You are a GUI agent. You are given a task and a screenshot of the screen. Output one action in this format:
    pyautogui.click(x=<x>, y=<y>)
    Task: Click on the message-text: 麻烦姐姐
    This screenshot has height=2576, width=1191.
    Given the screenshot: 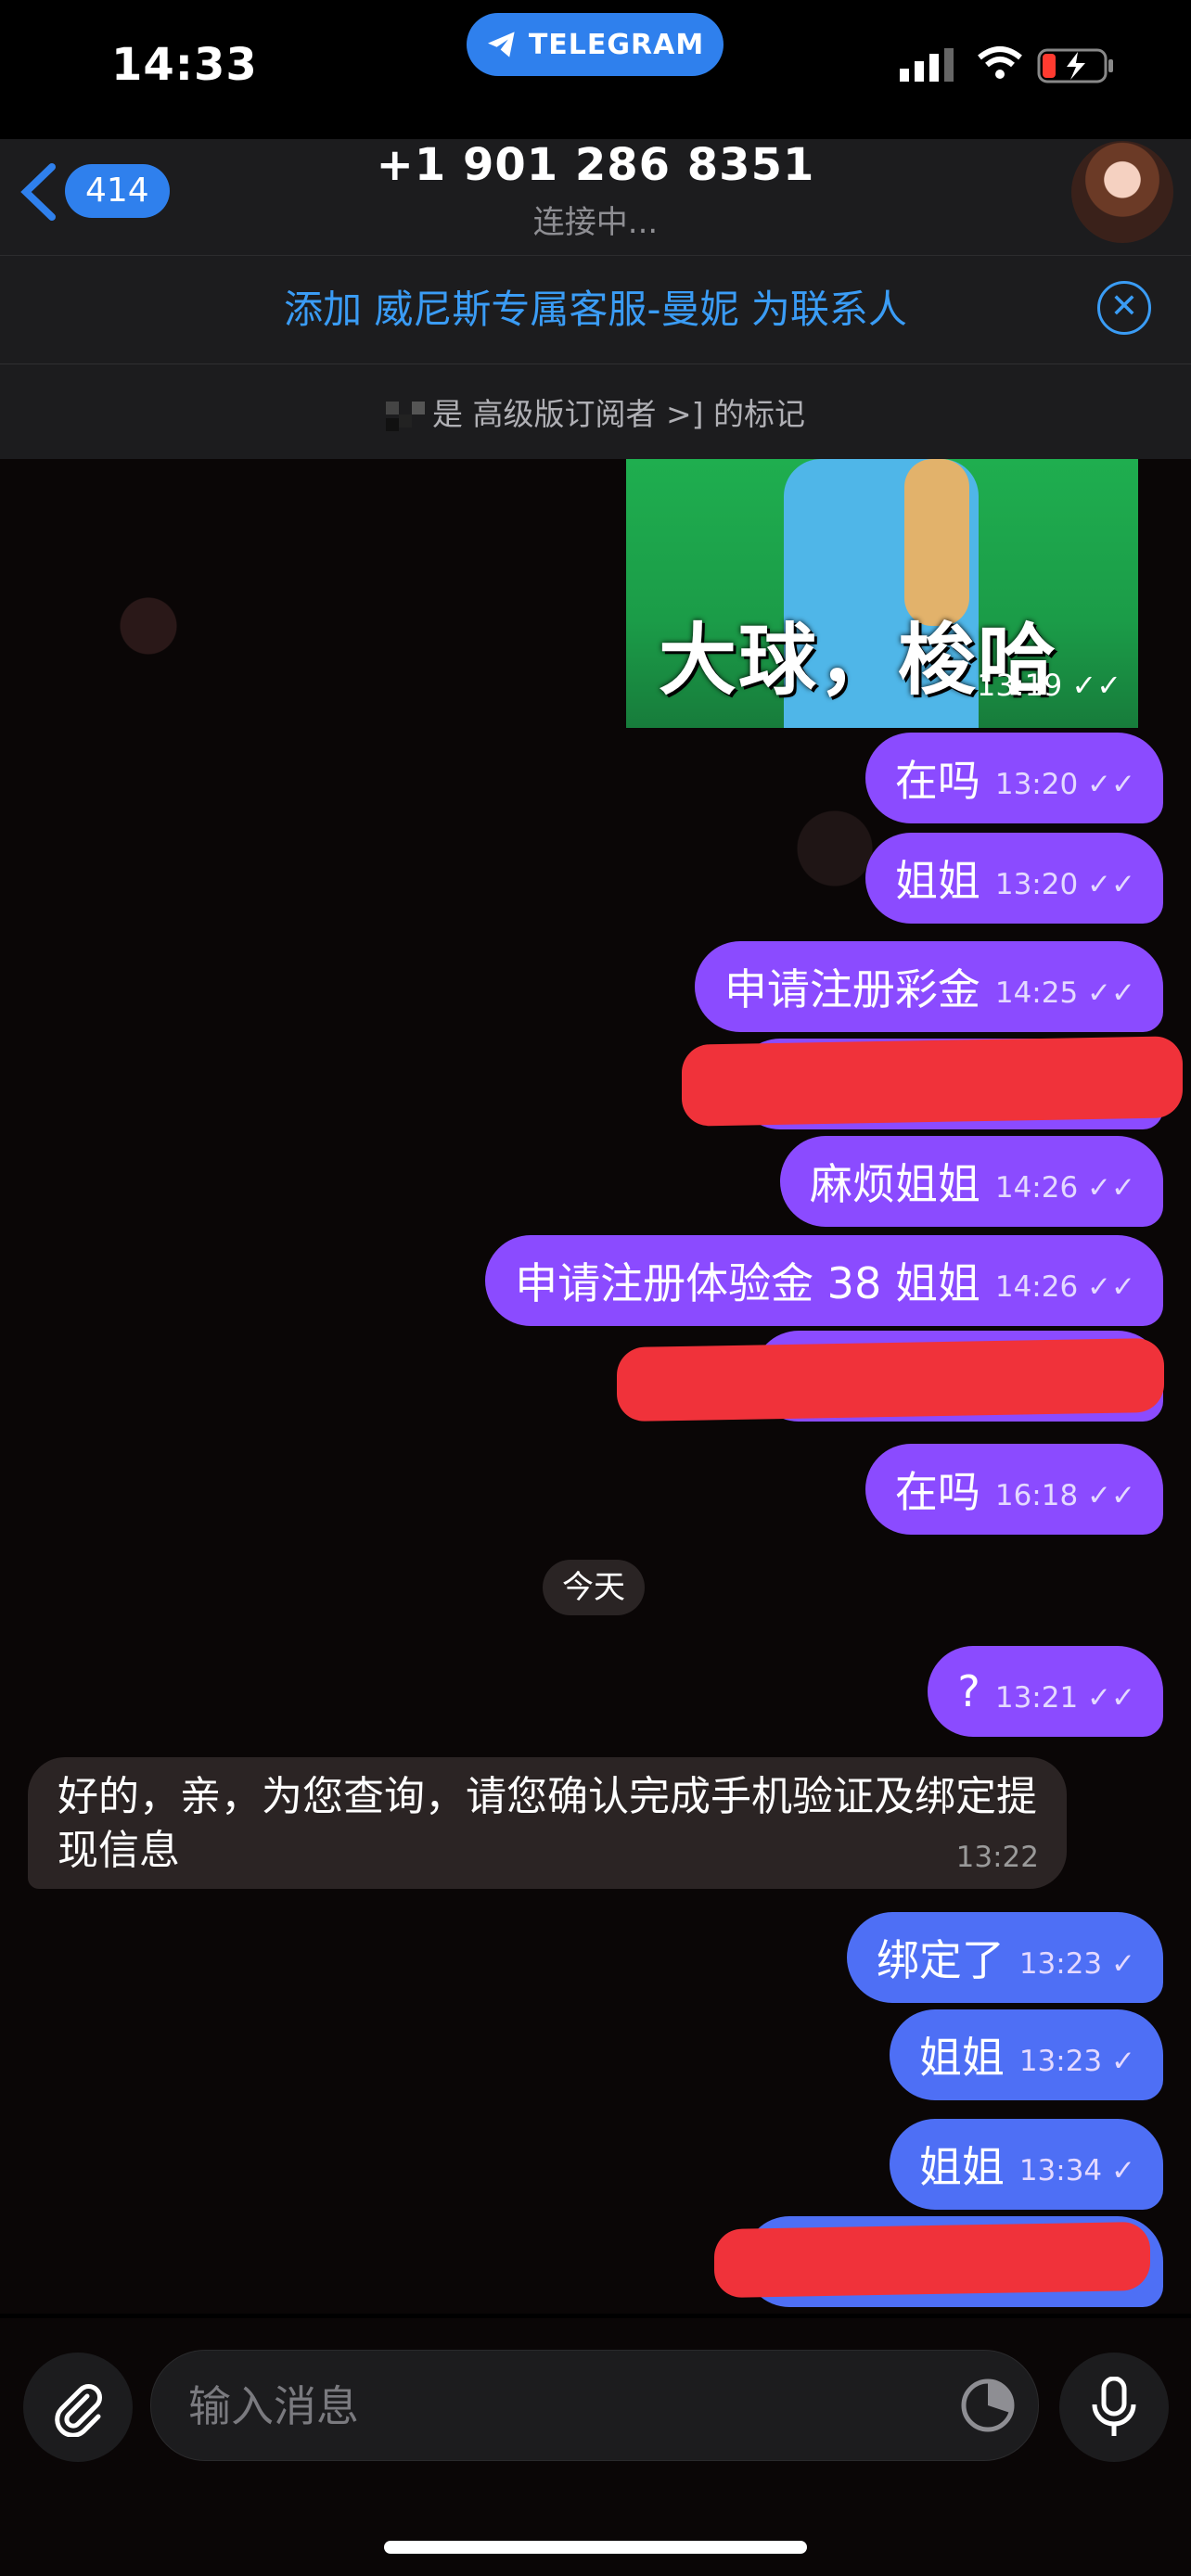 What is the action you would take?
    pyautogui.click(x=894, y=1184)
    